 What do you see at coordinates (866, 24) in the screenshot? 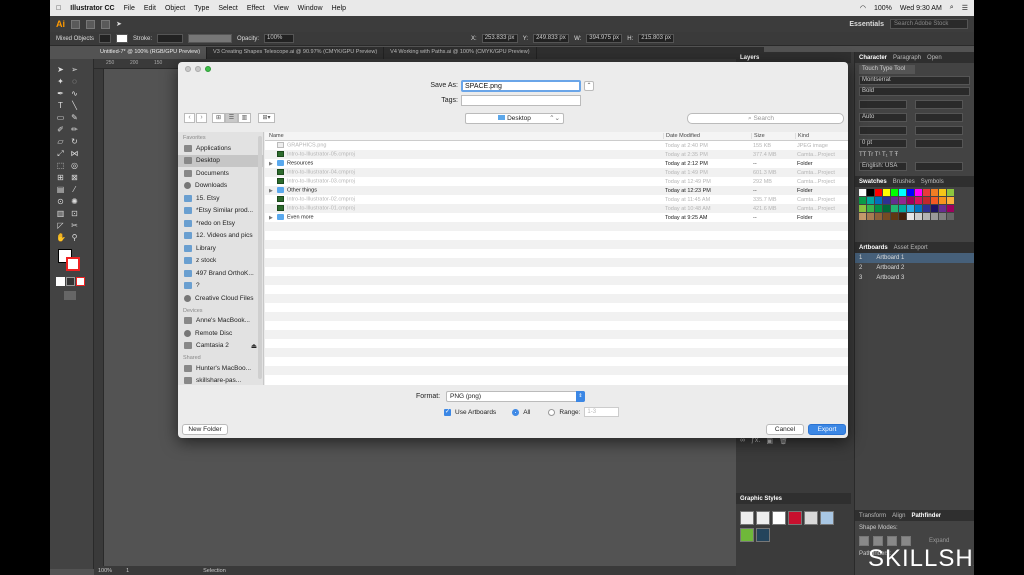
I see `workspace-switcher: Essentials` at bounding box center [866, 24].